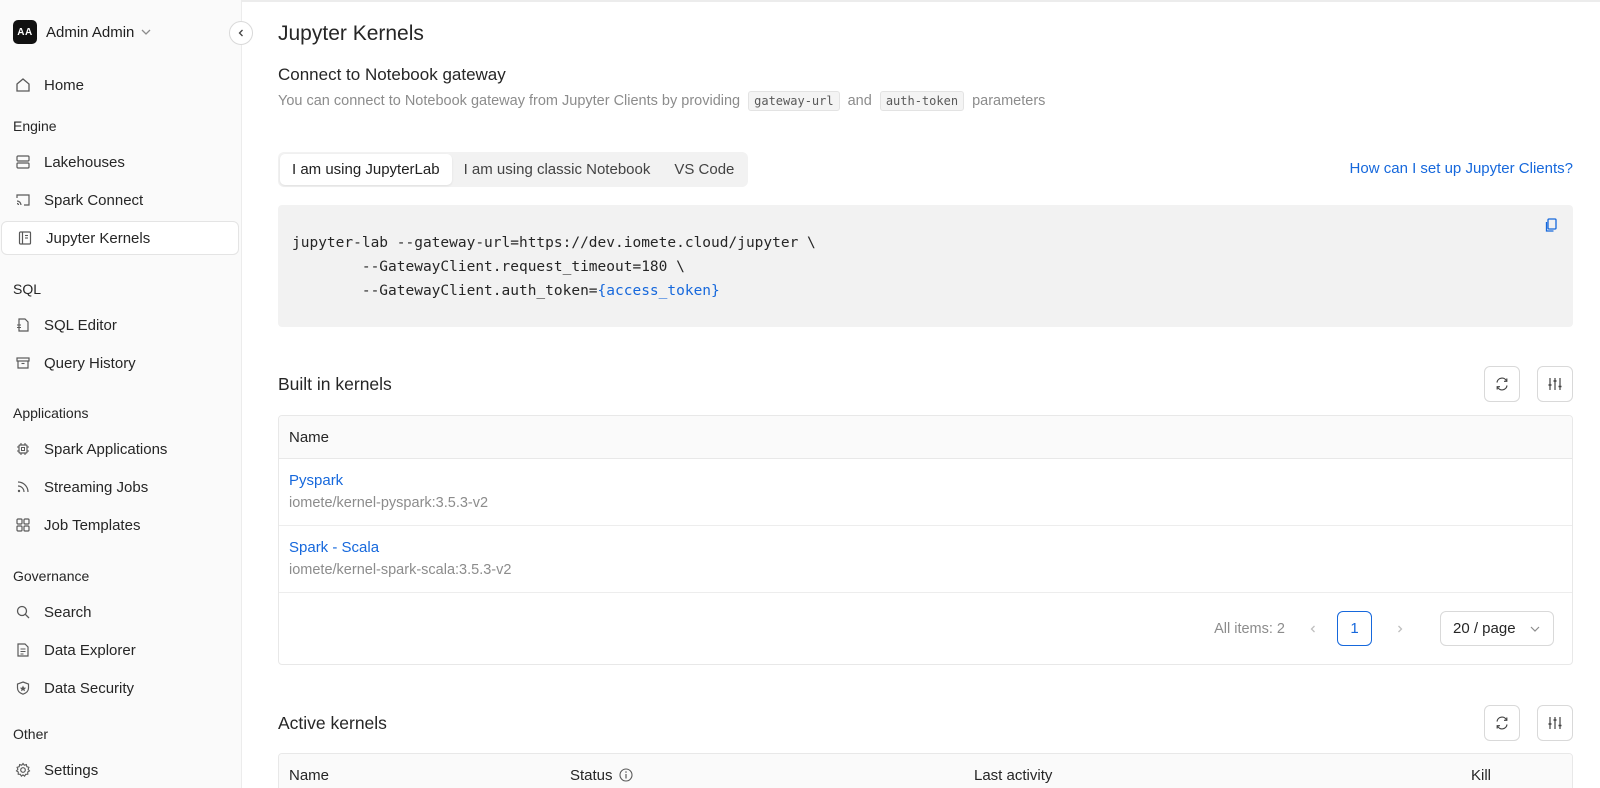 This screenshot has height=788, width=1600. Describe the element at coordinates (96, 487) in the screenshot. I see `sidebar-item-label: Streaming Jobs` at that location.